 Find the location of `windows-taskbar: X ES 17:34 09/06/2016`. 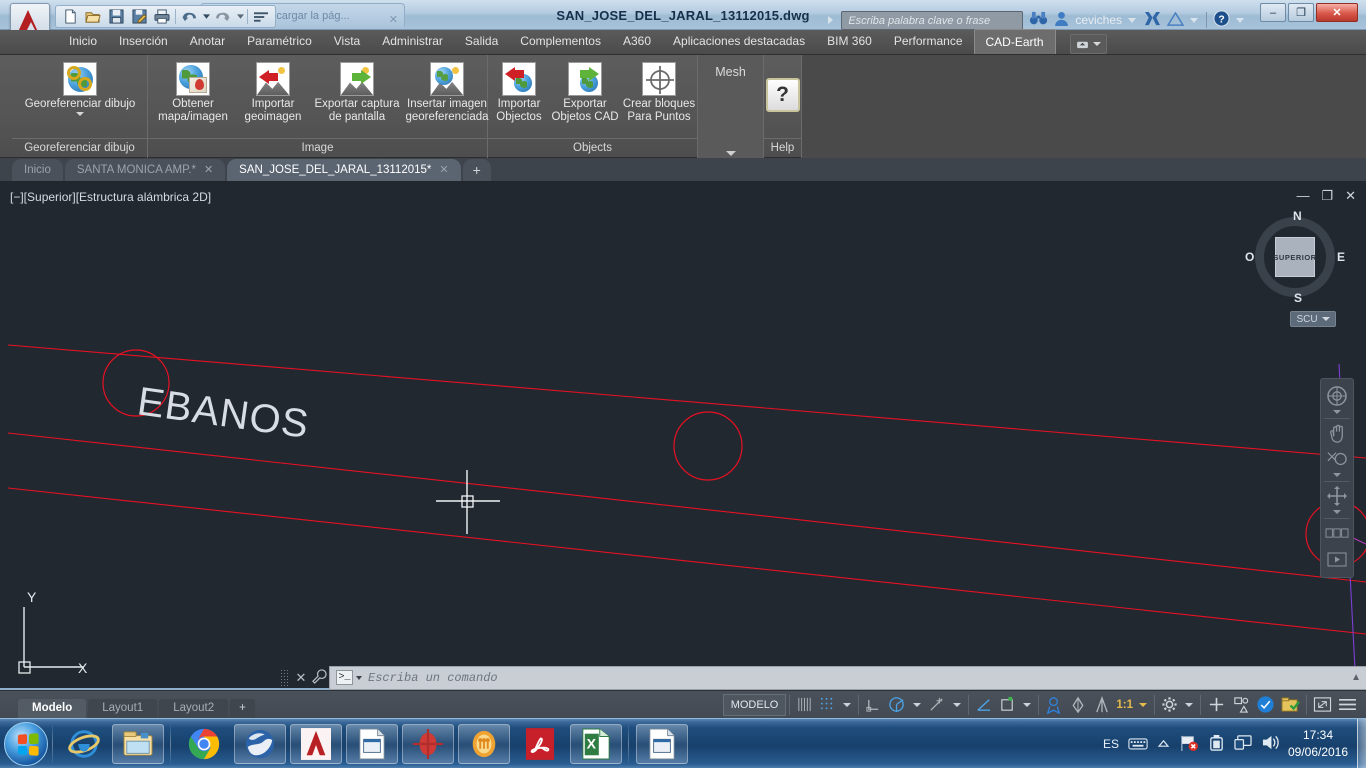

windows-taskbar: X ES 17:34 09/06/2016 is located at coordinates (683, 743).